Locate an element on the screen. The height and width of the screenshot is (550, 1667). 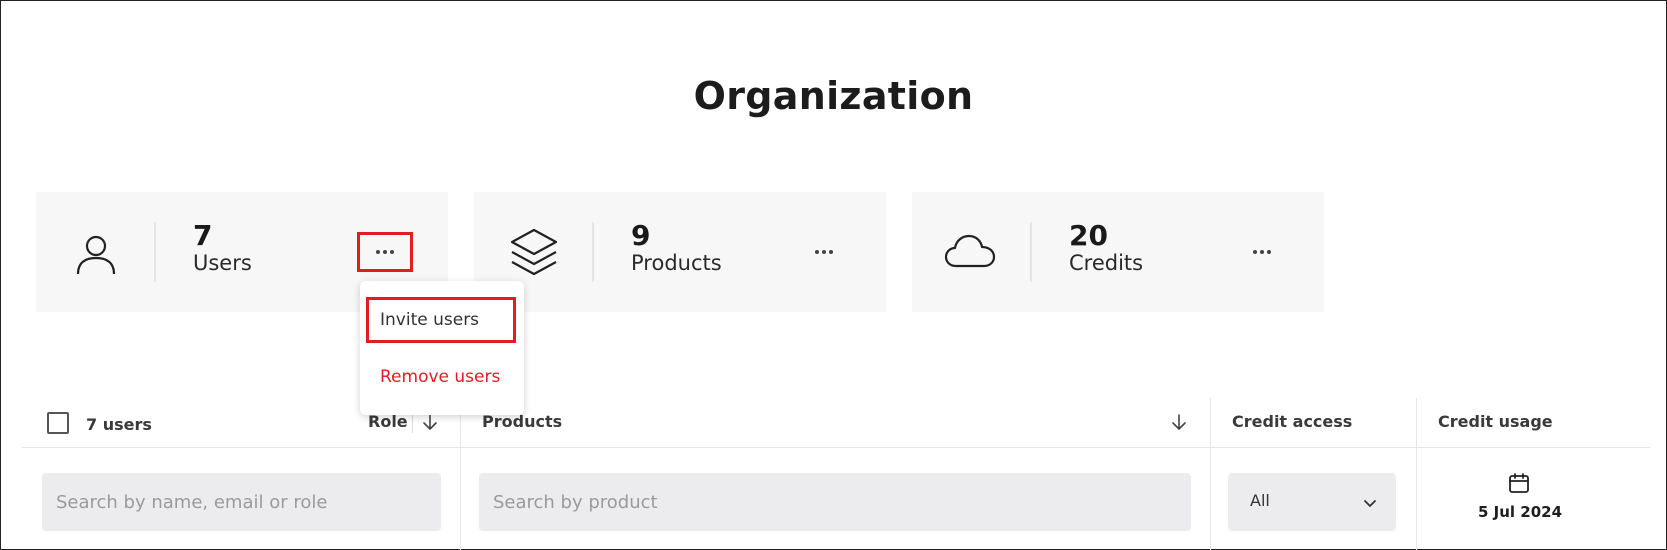
cloud-icon is located at coordinates (970, 251).